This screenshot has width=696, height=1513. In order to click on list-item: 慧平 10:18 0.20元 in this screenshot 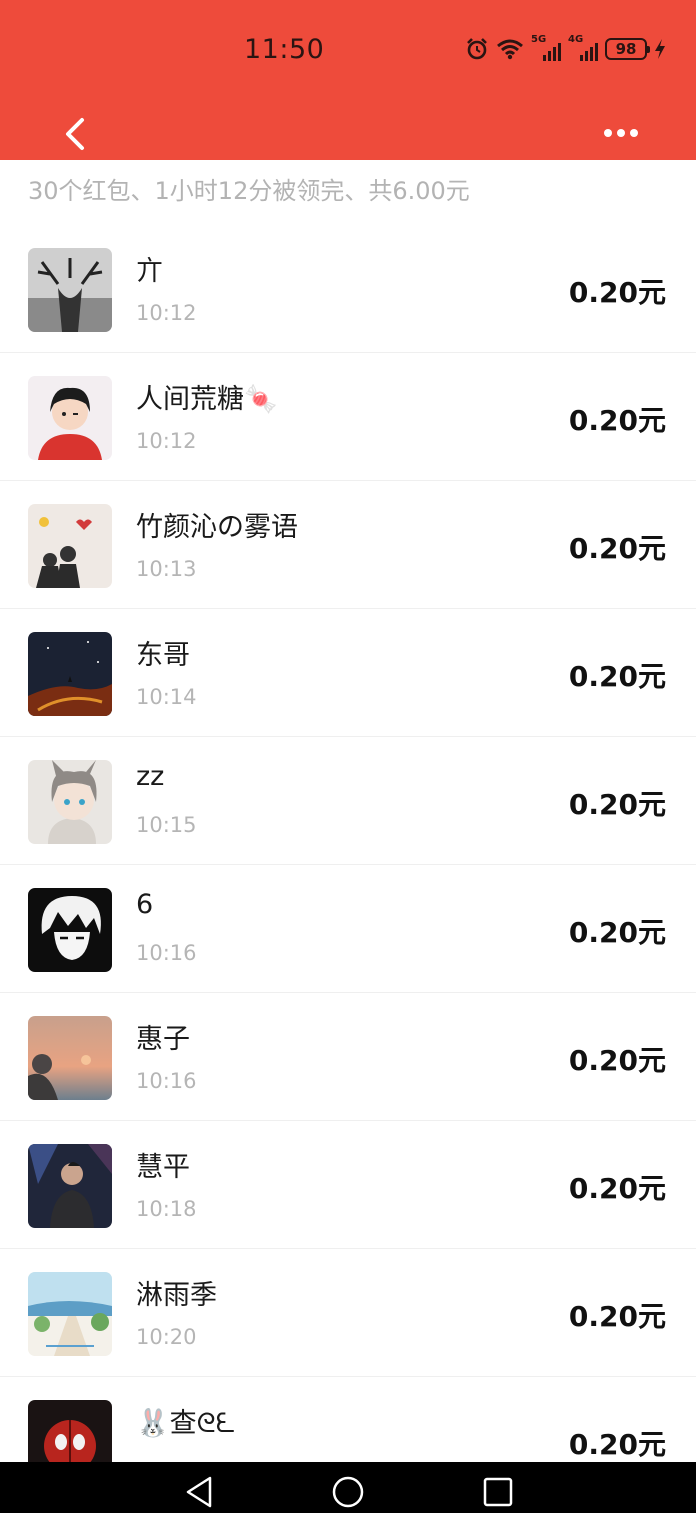, I will do `click(348, 1185)`.